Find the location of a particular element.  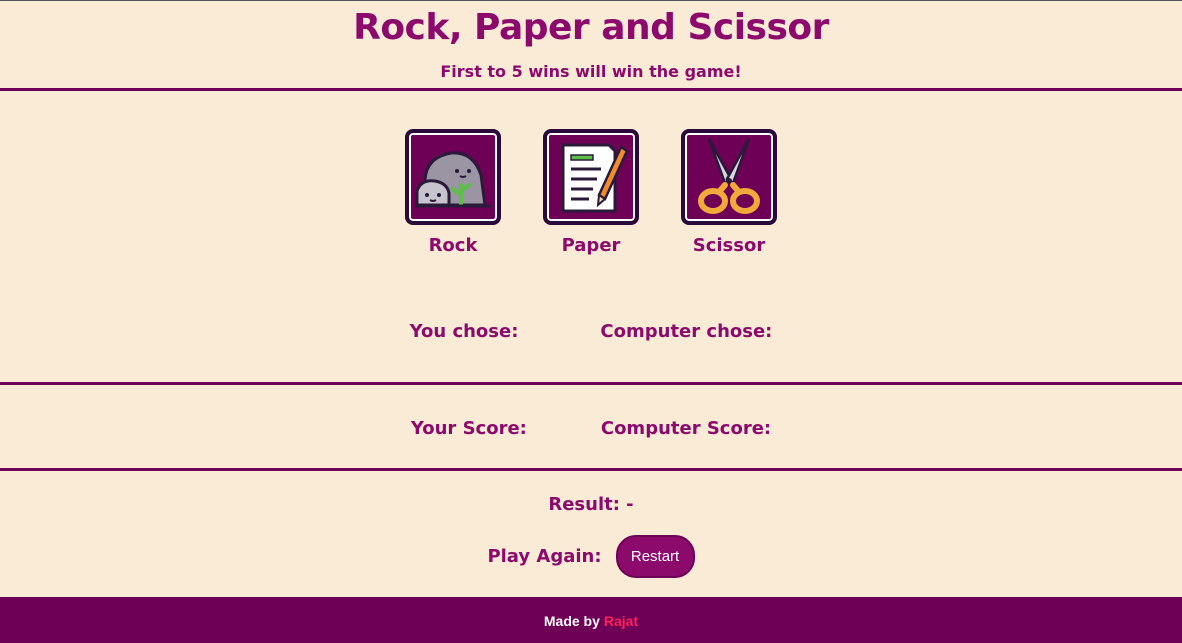

computer-score-label: Computer Score: is located at coordinates (686, 428).